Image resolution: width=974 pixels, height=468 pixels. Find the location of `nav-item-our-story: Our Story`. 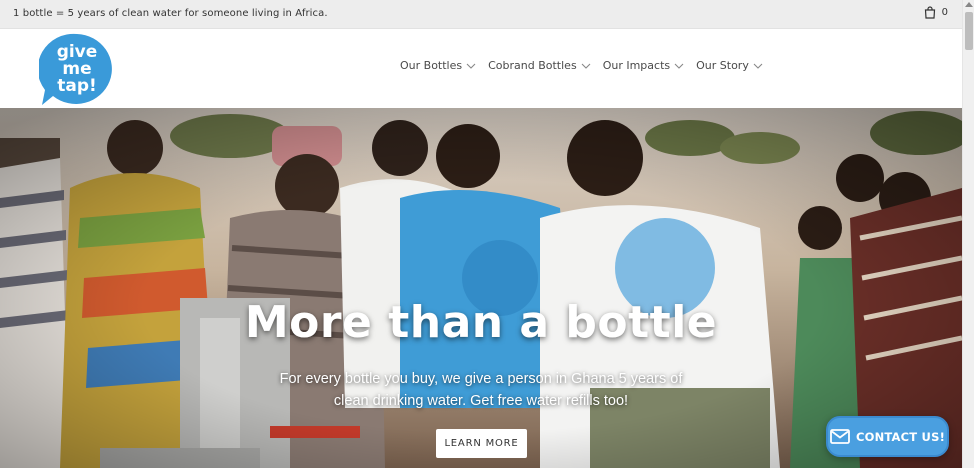

nav-item-our-story: Our Story is located at coordinates (729, 65).